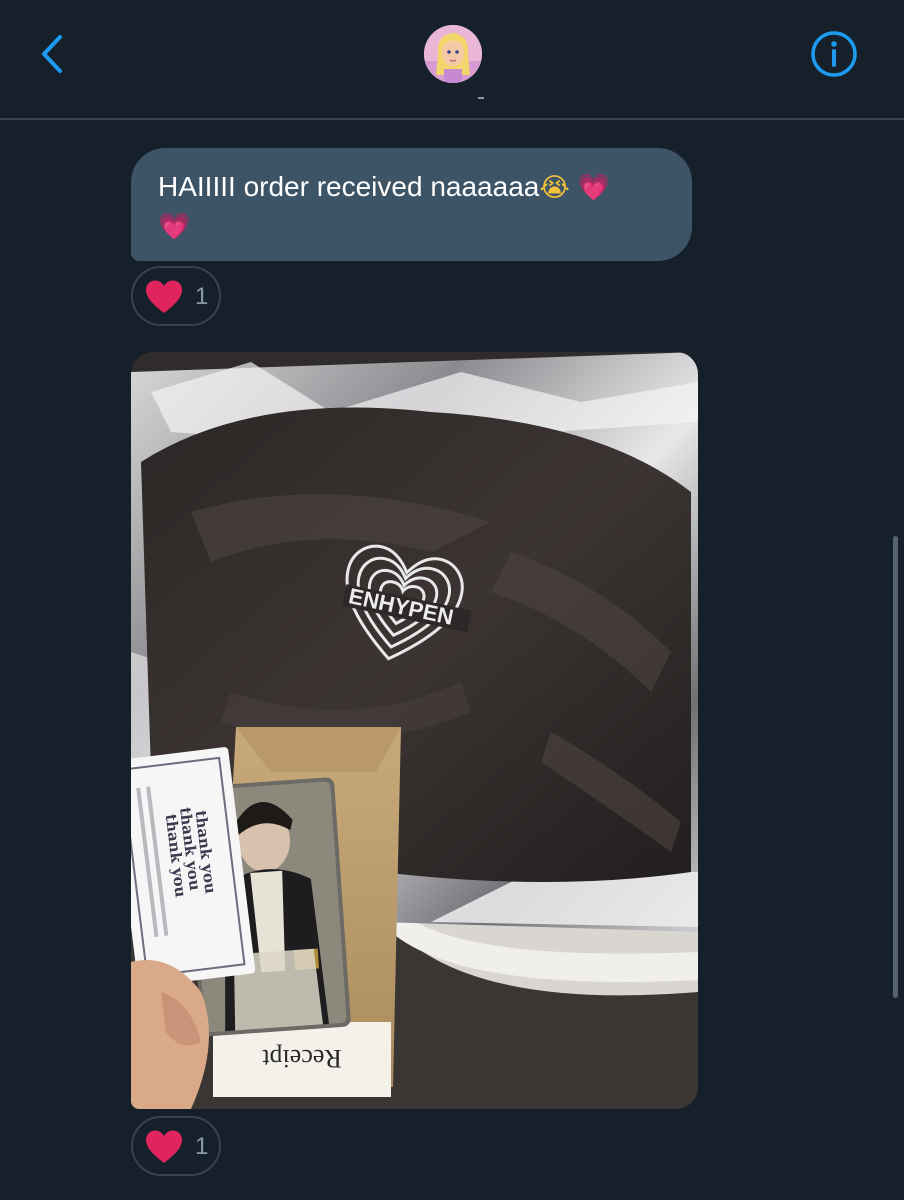 This screenshot has height=1200, width=904. I want to click on message-text: HAIIIII order received naaaaaa, so click(349, 186).